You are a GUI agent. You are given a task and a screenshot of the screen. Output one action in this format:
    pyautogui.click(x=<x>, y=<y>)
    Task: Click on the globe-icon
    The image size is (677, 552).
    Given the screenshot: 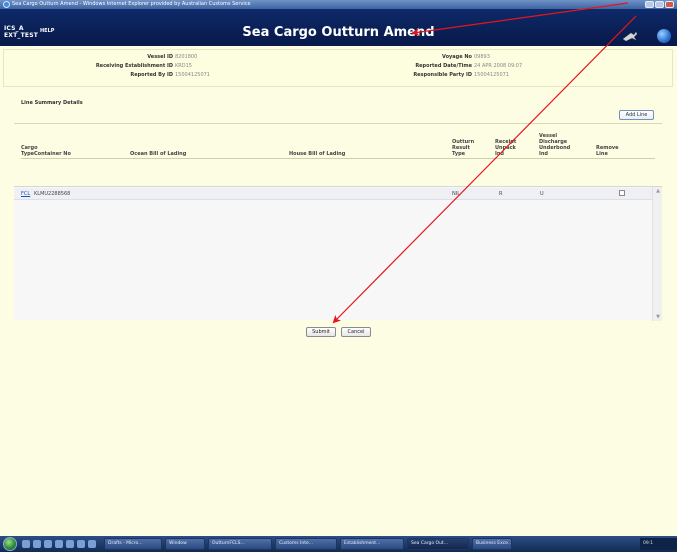 What is the action you would take?
    pyautogui.click(x=664, y=36)
    